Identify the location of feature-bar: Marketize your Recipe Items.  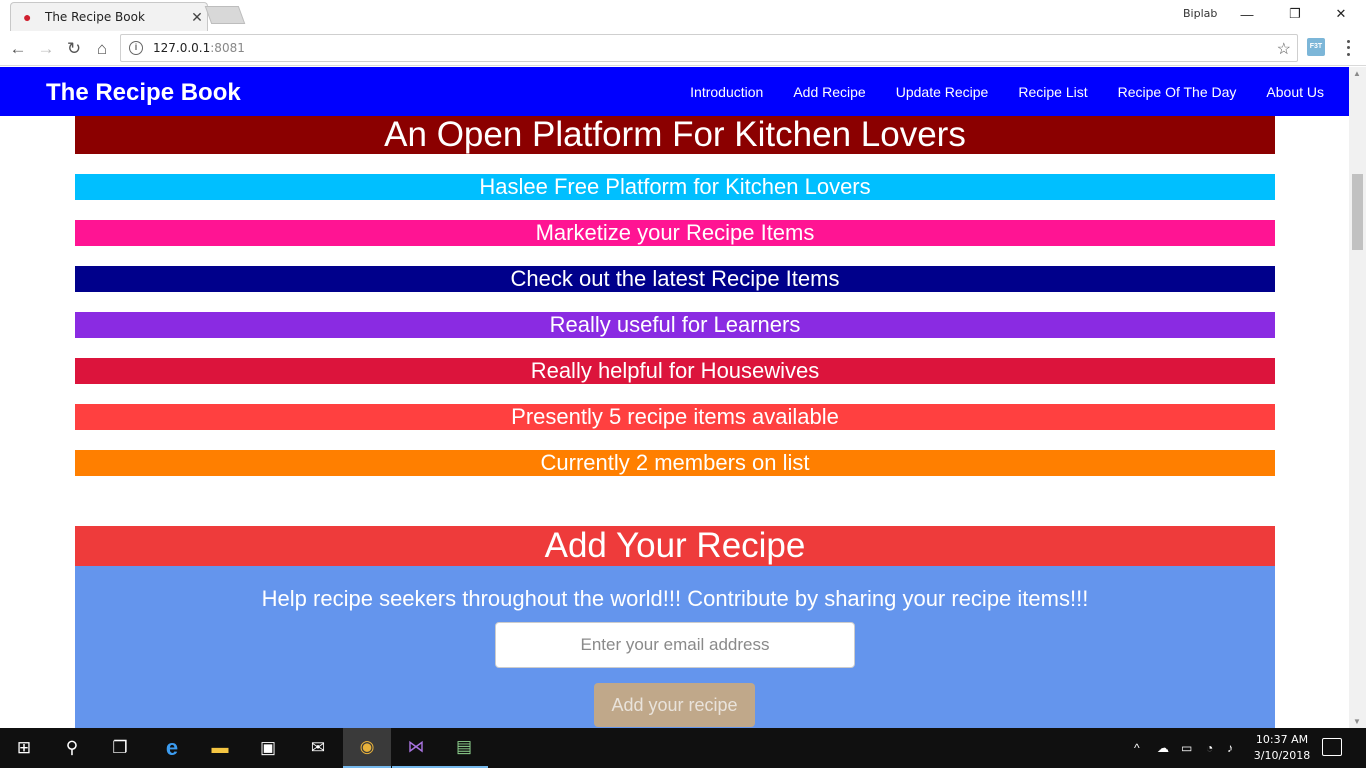
(675, 233).